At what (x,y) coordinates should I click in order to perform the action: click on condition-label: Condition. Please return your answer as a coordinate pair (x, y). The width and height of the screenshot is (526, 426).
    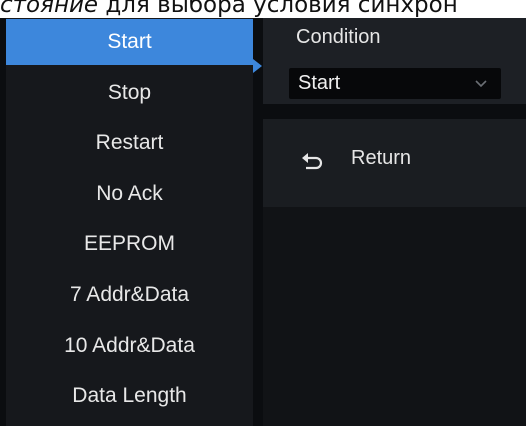
    Looking at the image, I should click on (338, 37).